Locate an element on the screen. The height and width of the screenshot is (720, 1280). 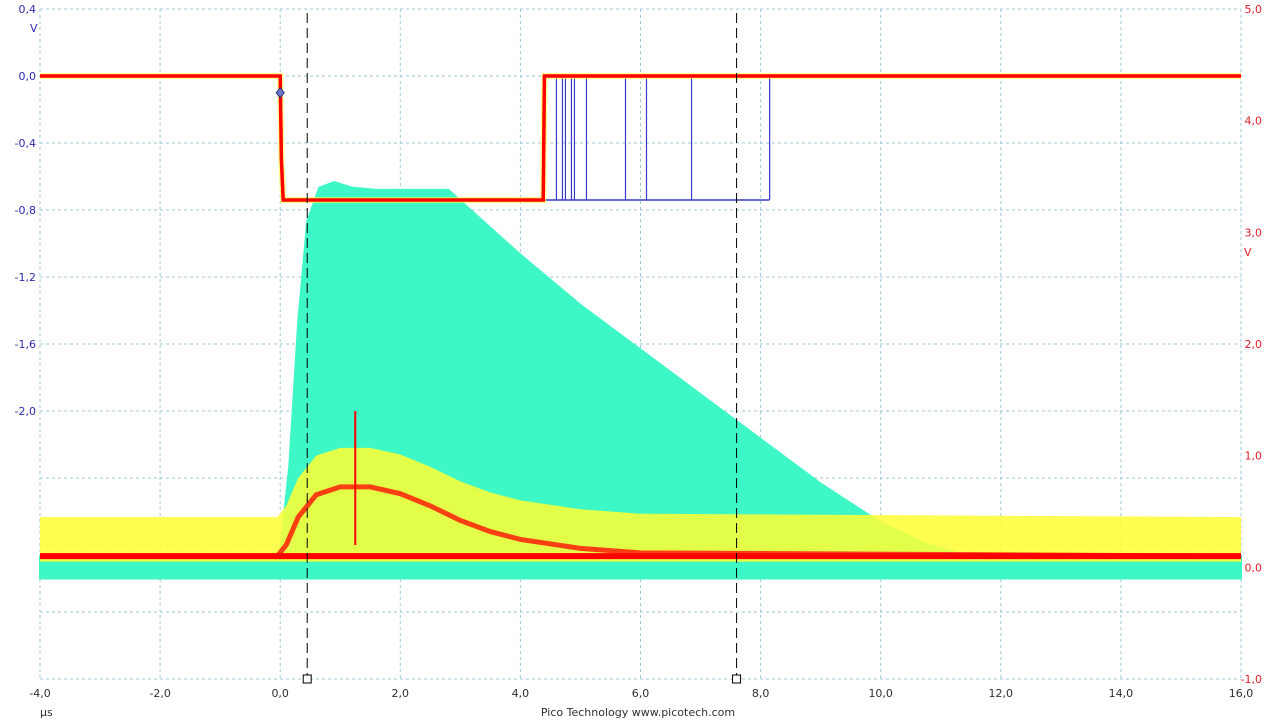
x-tick-label: 10,0 is located at coordinates (880, 693).